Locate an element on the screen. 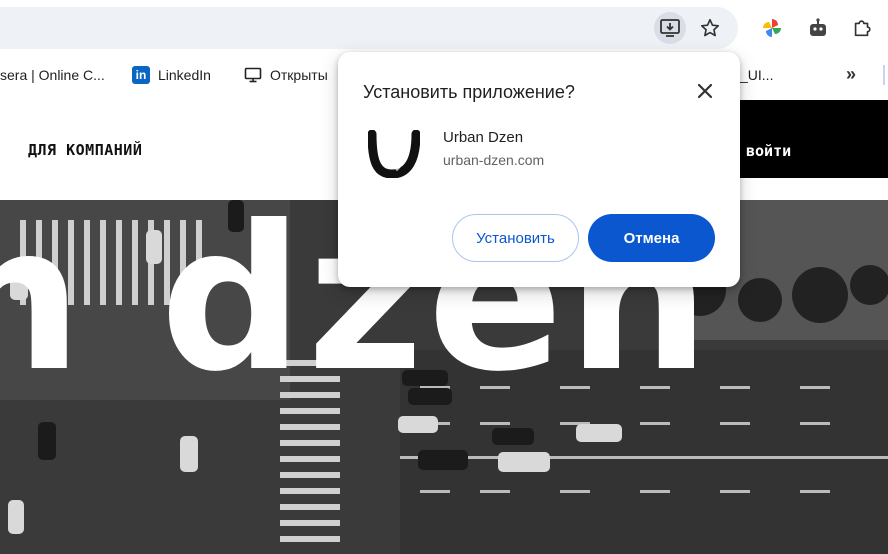  app-url: urban-dzen.com is located at coordinates (494, 160).